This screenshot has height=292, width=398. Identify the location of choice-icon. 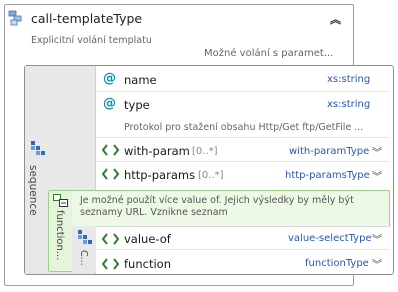
(60, 200).